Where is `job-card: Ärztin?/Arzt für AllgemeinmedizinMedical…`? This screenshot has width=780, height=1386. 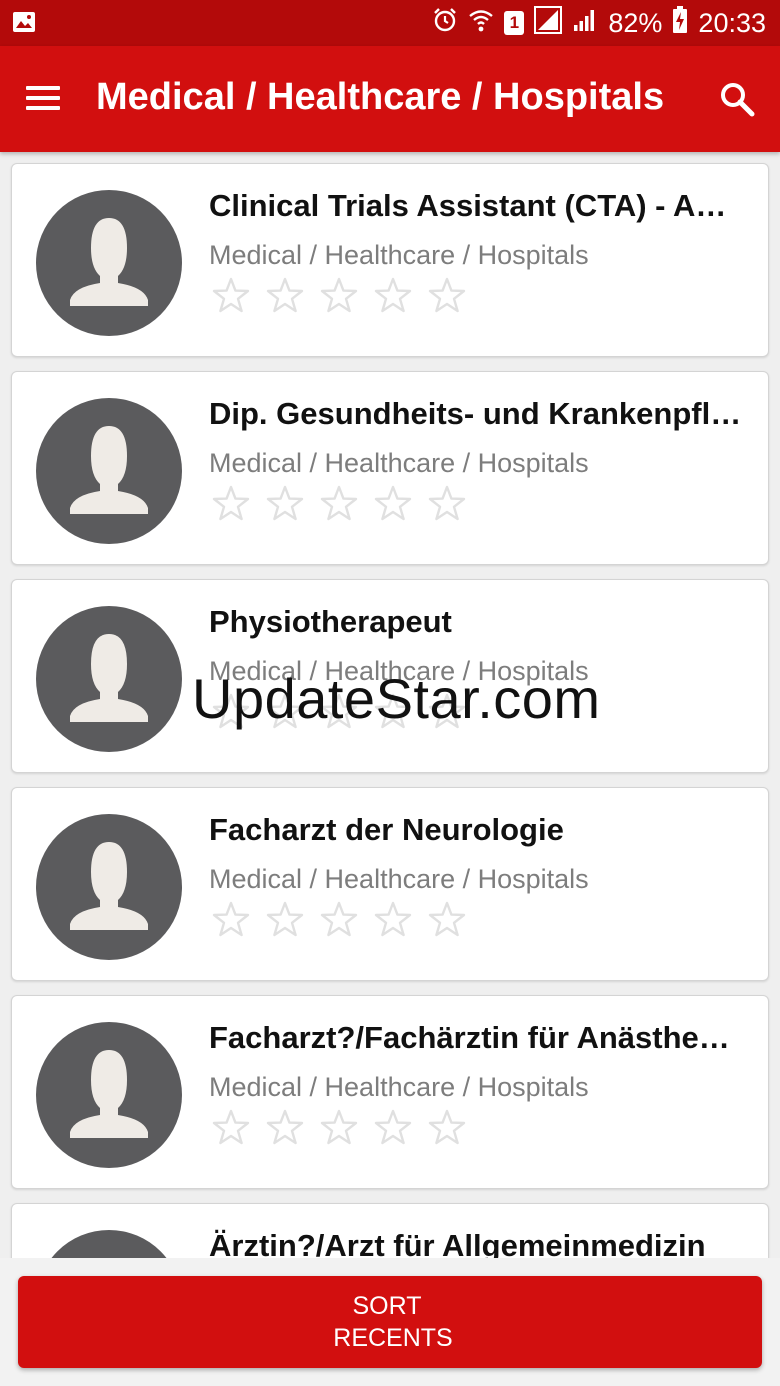
job-card: Ärztin?/Arzt für AllgemeinmedizinMedical… is located at coordinates (390, 1230).